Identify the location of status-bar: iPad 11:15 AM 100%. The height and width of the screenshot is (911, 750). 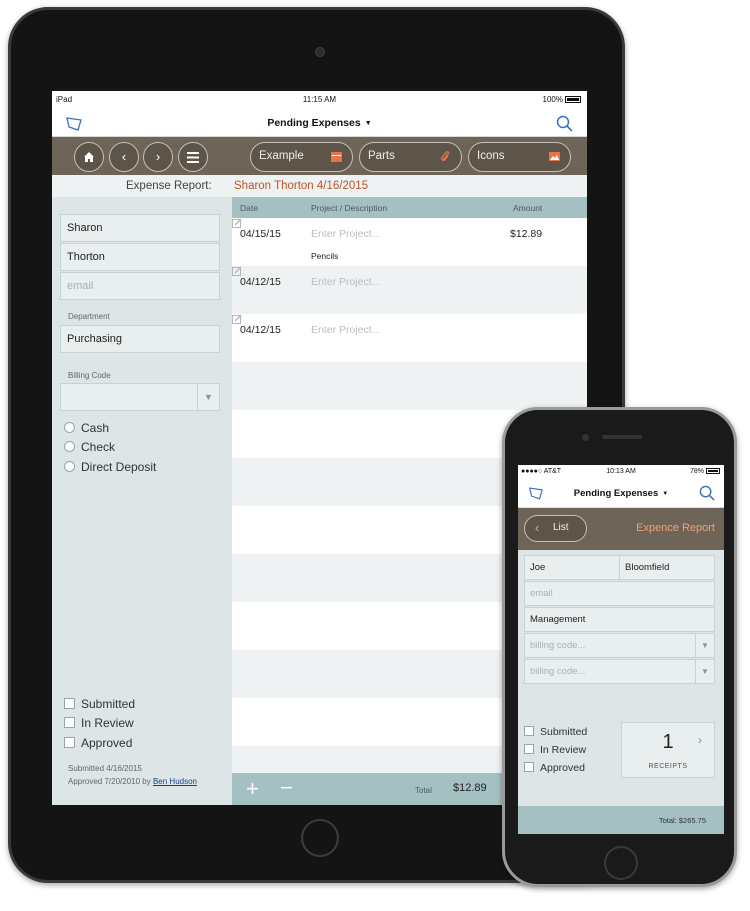
(319, 99).